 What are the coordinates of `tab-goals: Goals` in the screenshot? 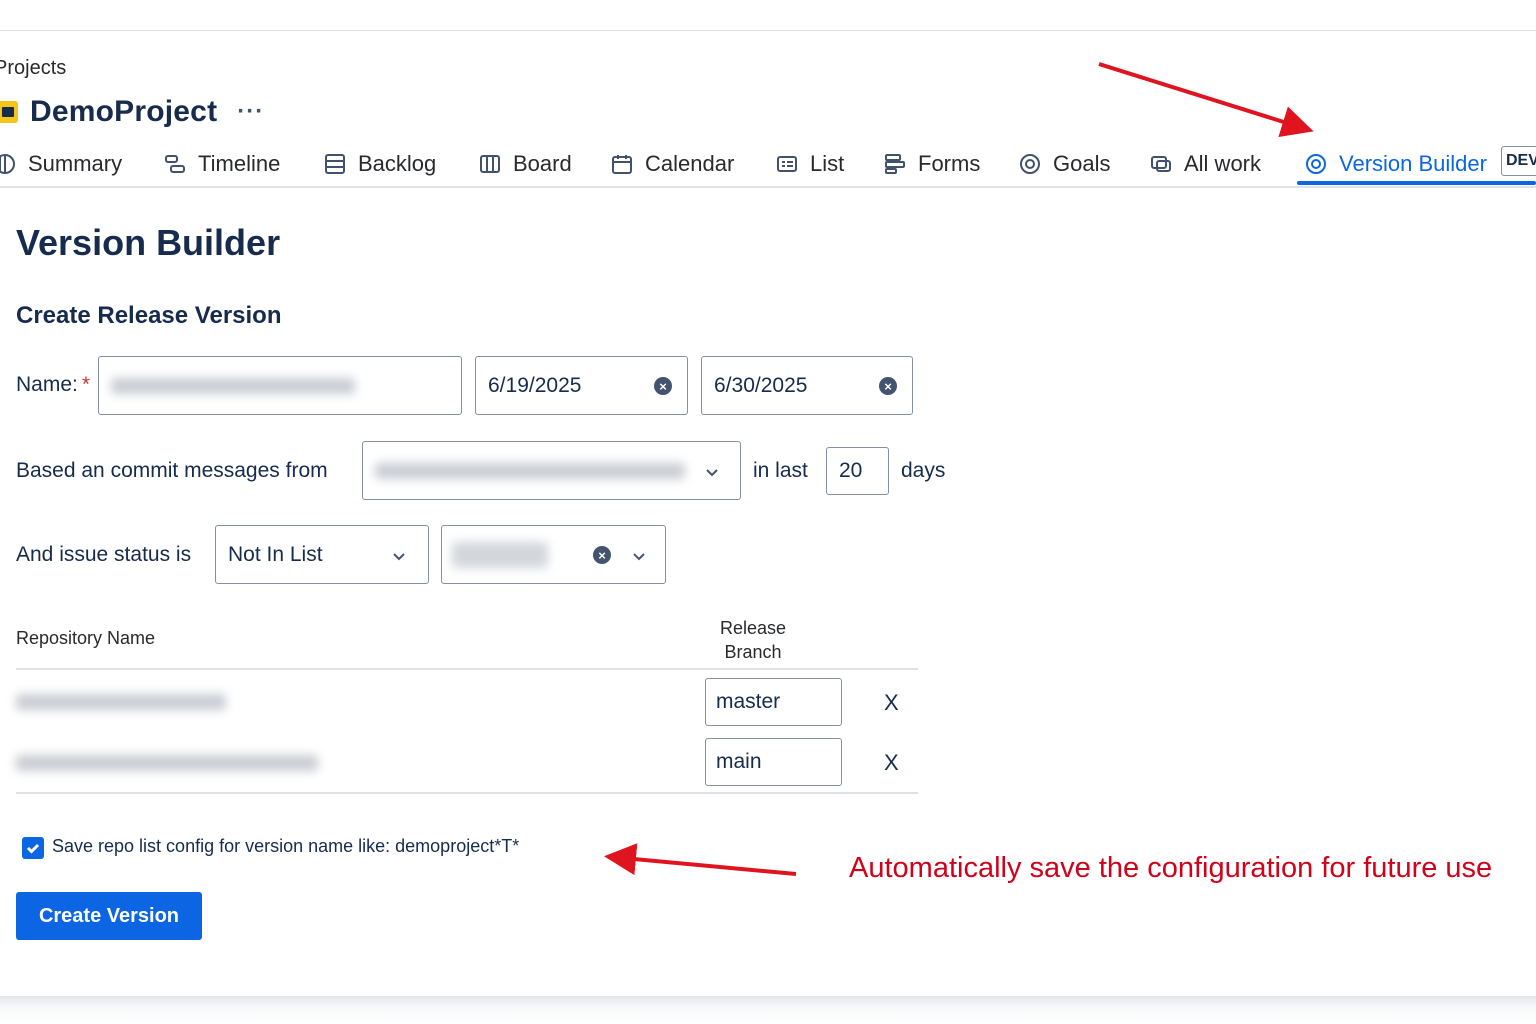 It's located at (1064, 164).